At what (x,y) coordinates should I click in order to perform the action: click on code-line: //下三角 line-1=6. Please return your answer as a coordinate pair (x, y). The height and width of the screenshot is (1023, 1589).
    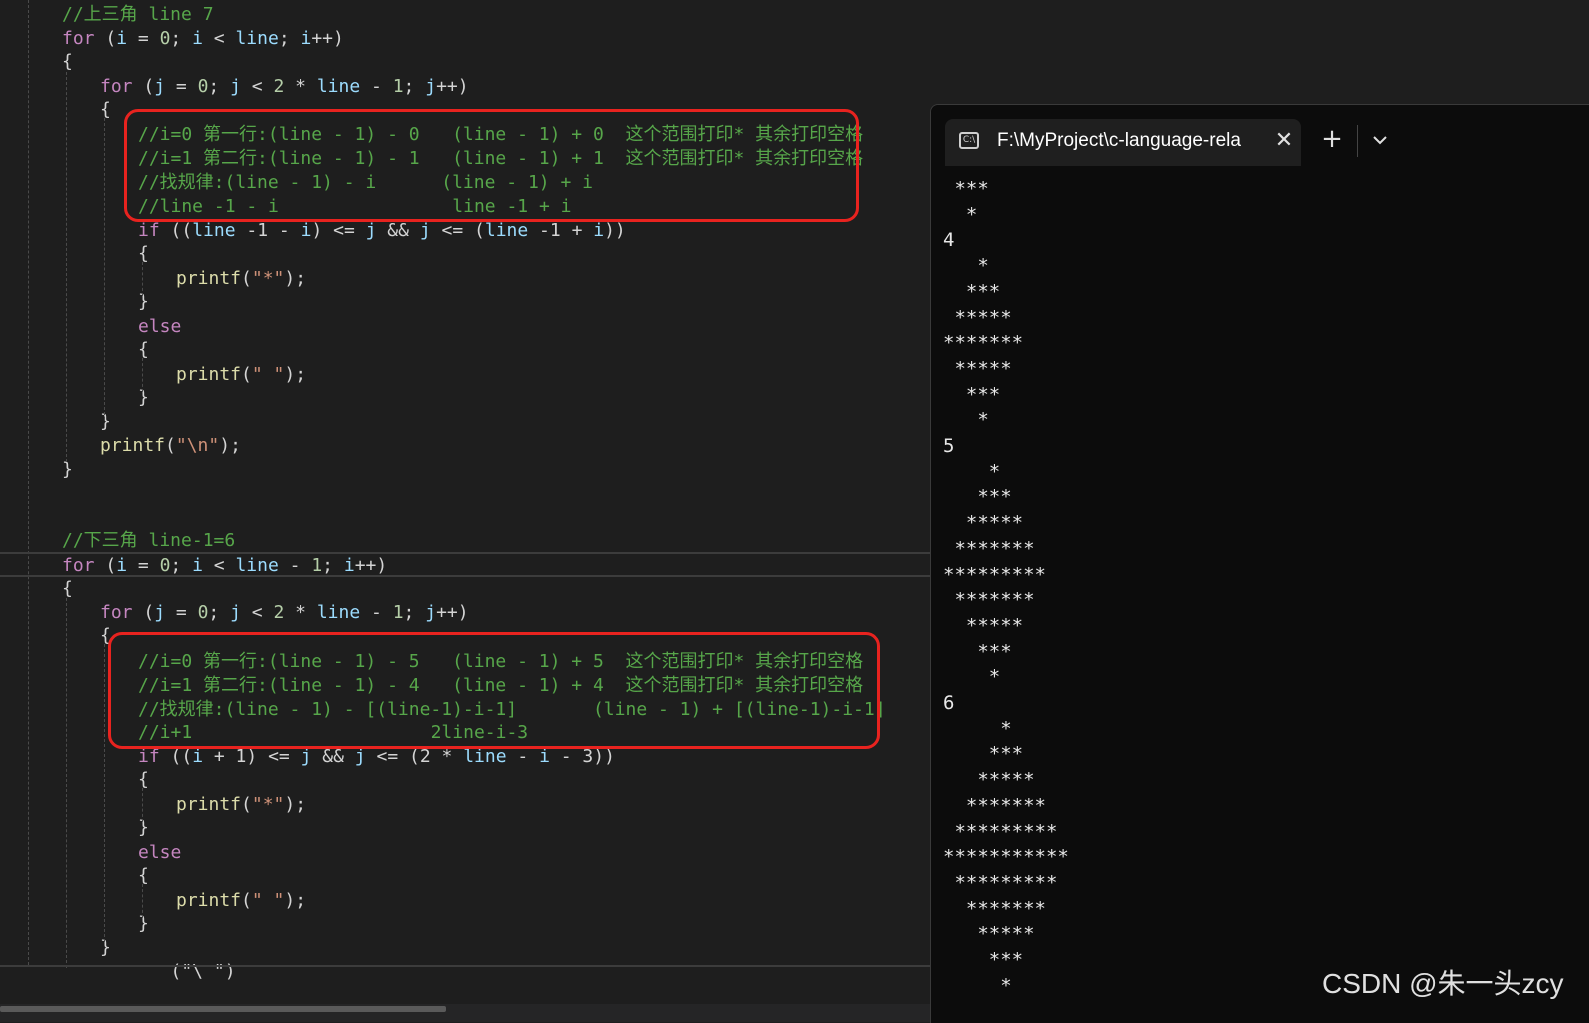
    Looking at the image, I should click on (148, 541).